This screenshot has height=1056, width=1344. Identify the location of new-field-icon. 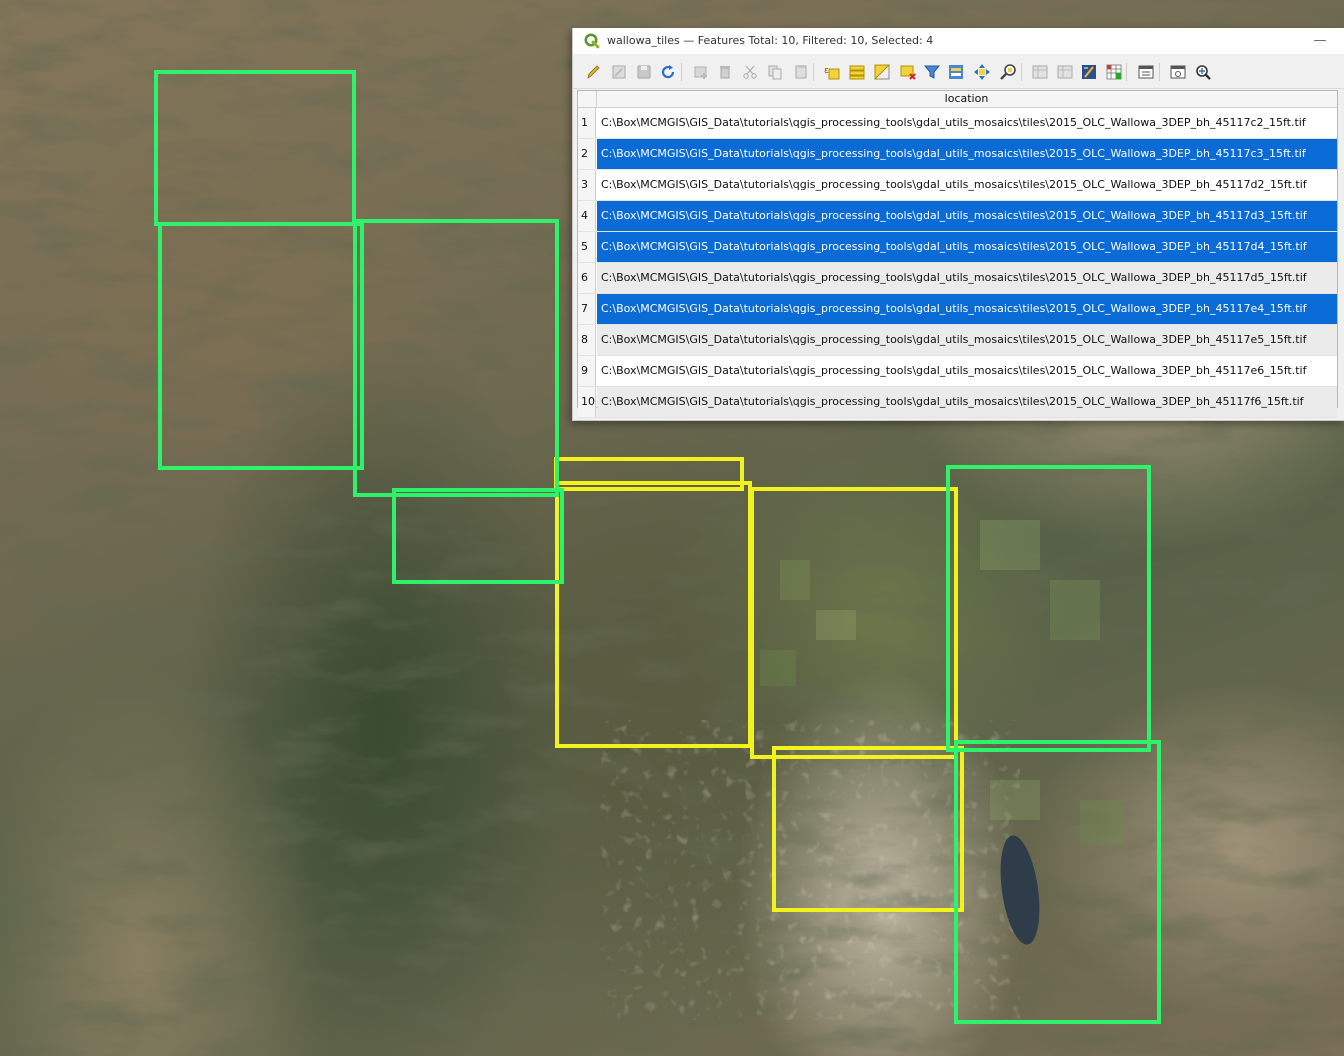
(1040, 72).